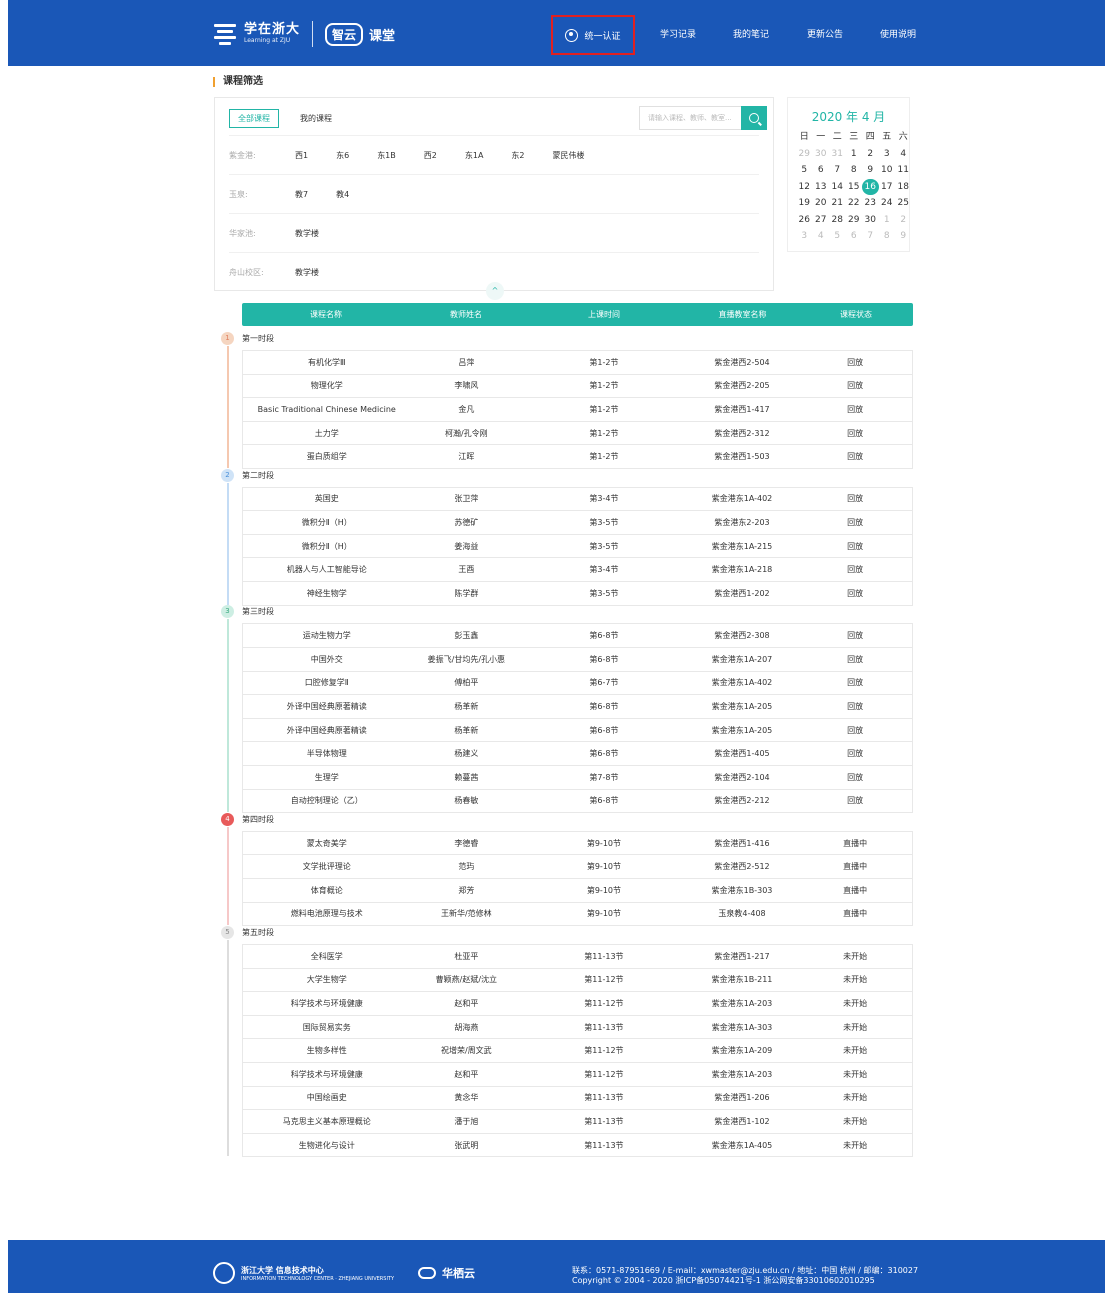  Describe the element at coordinates (577, 434) in the screenshot. I see `table-row: 土力学 柯瀚/孔令刚 第1-2节 紫金港西2-312 回放` at that location.